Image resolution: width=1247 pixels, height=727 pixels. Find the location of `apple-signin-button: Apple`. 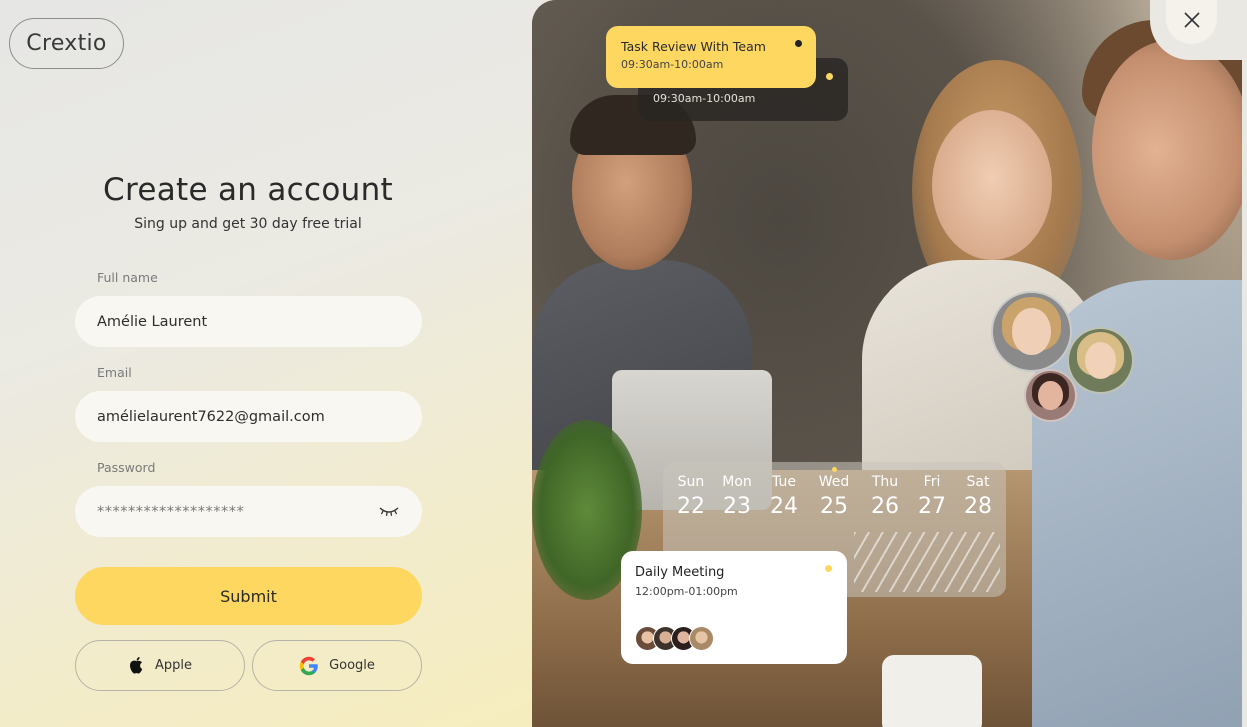

apple-signin-button: Apple is located at coordinates (160, 665).